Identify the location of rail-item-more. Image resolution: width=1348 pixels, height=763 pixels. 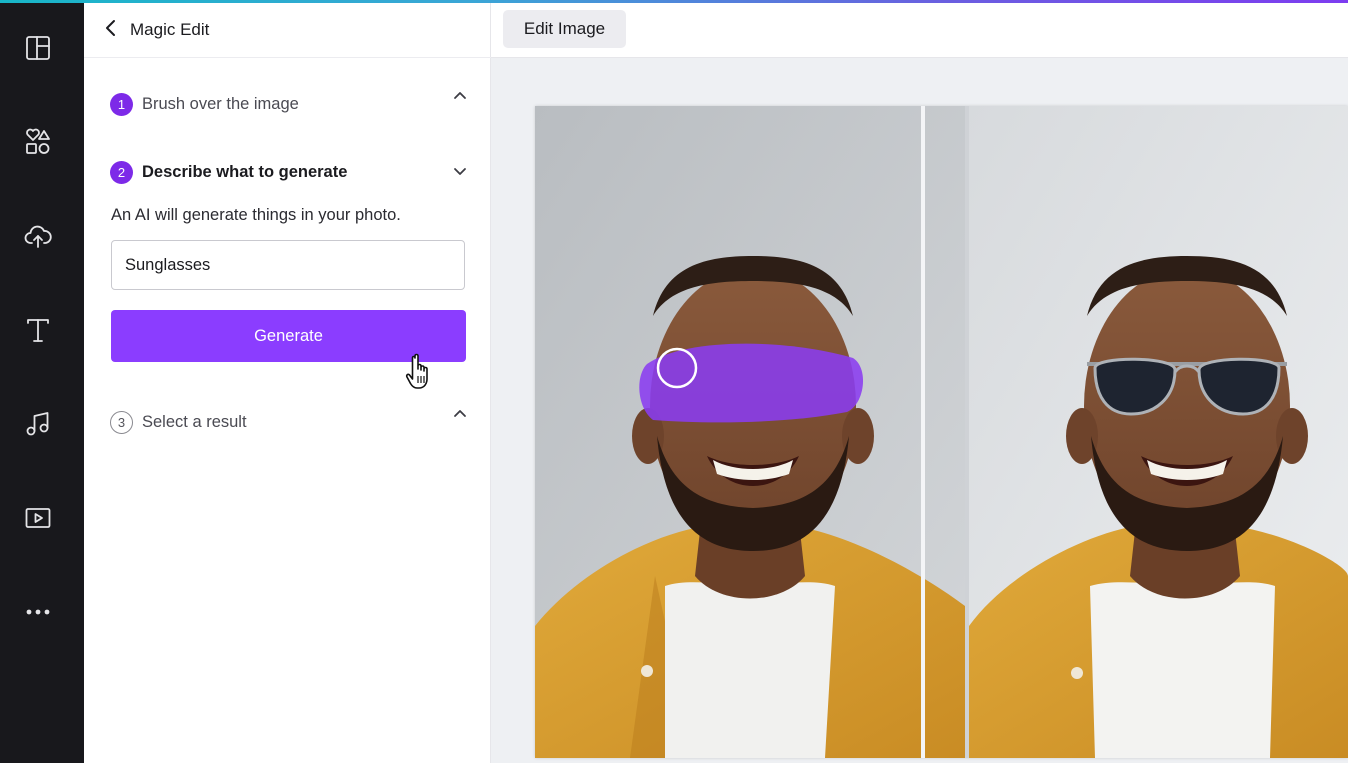
(38, 614).